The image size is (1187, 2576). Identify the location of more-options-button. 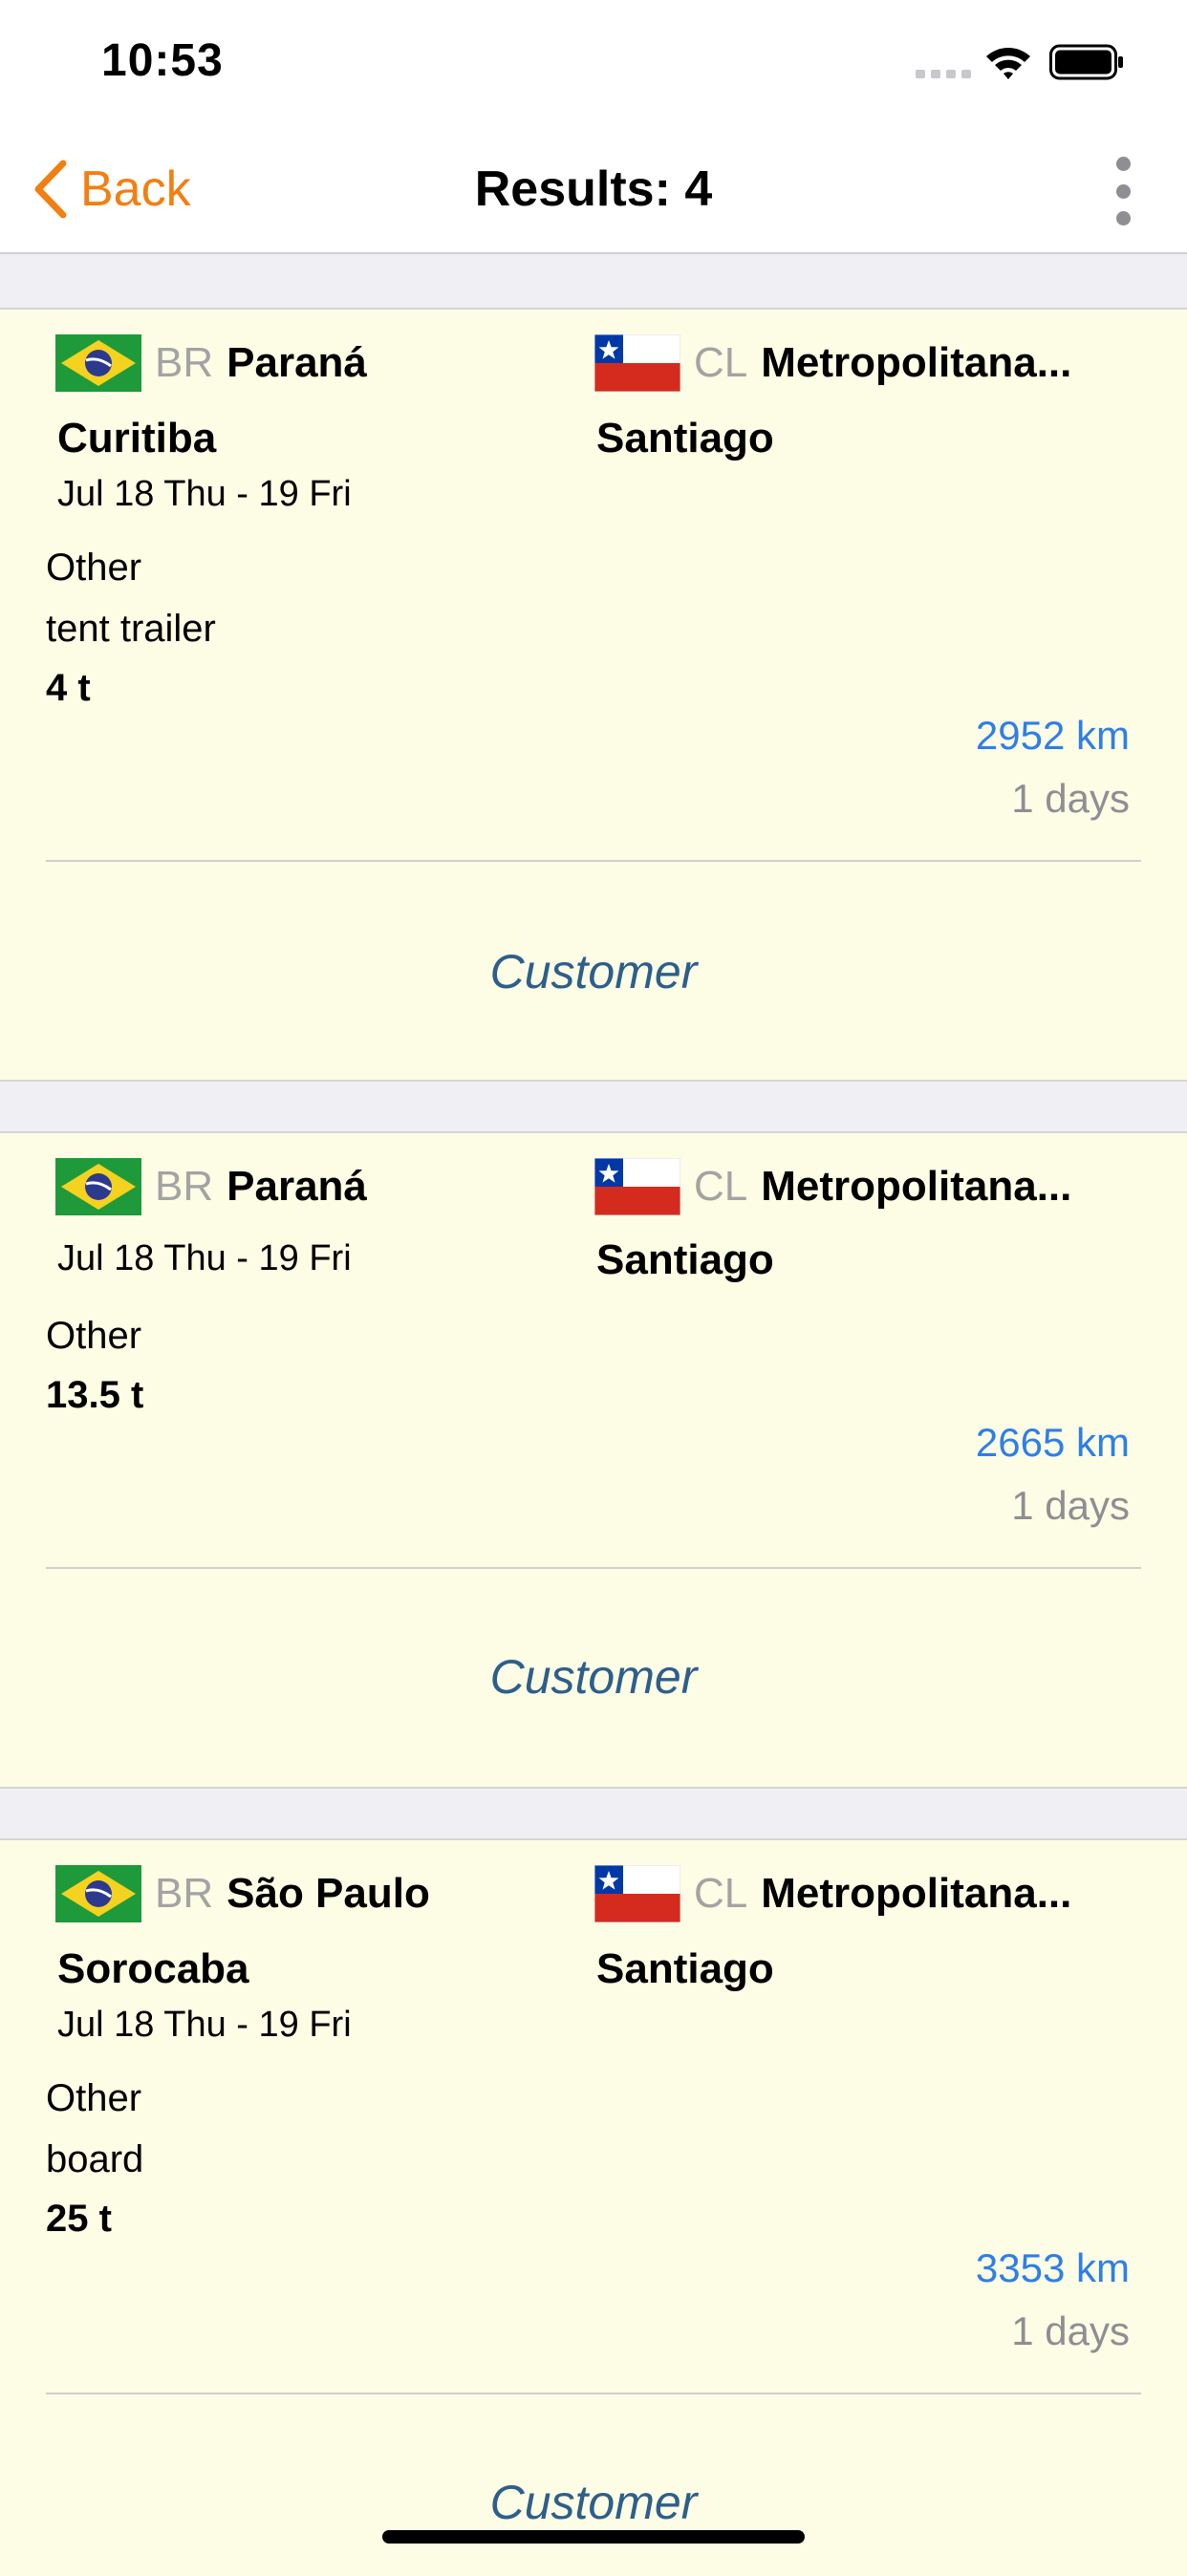
(1123, 191).